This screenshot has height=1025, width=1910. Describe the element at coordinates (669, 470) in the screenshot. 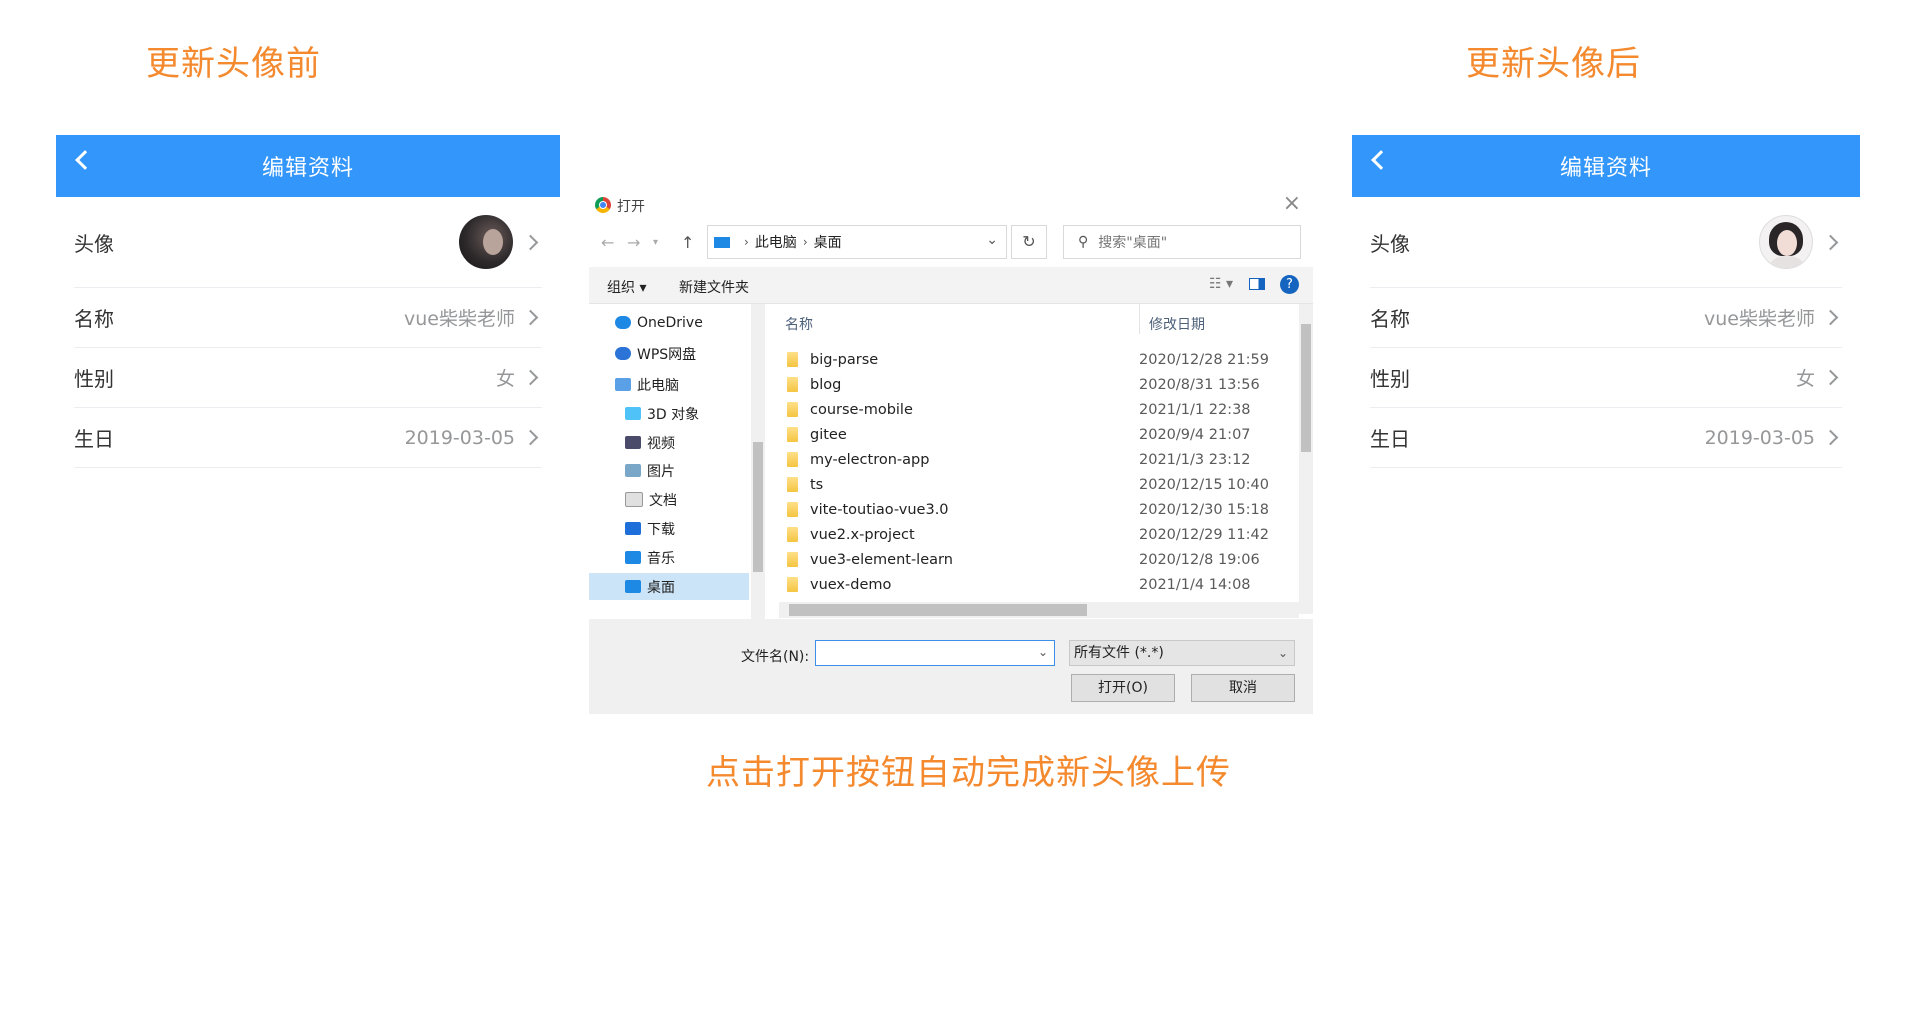

I see `nav-item-pictures: 图片` at that location.